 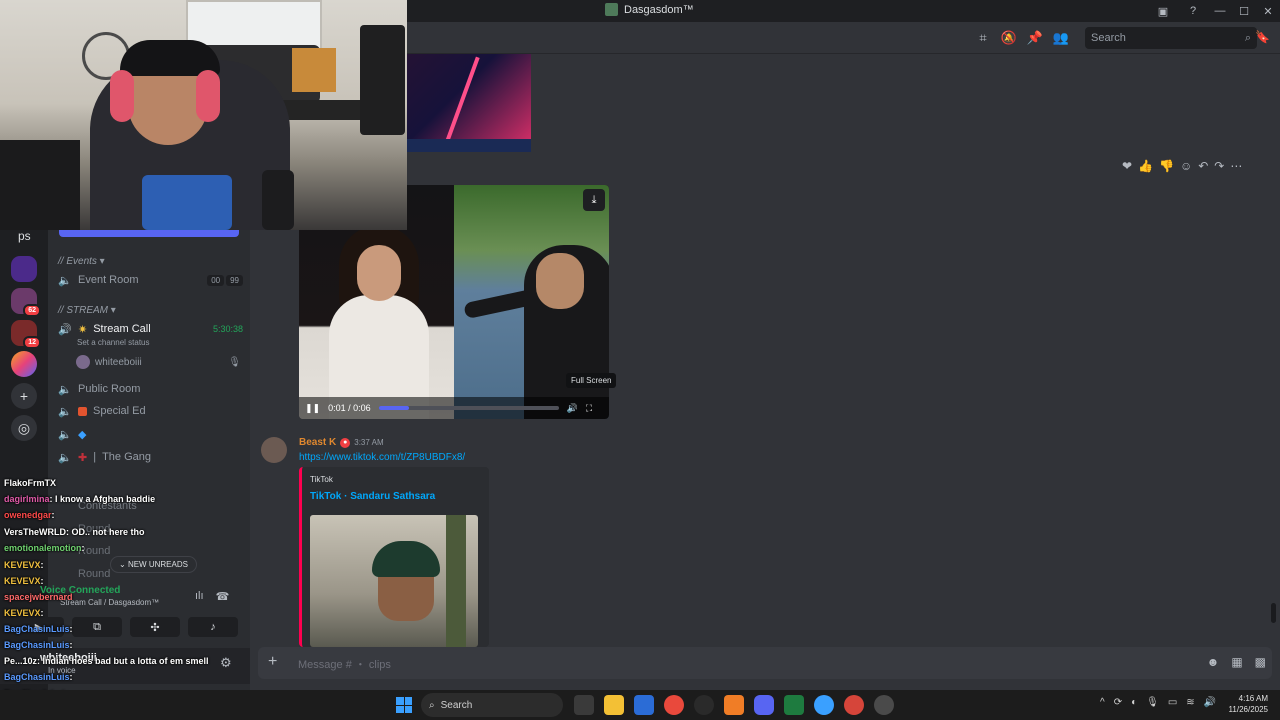 I want to click on server-icon-2: 62, so click(x=26, y=302).